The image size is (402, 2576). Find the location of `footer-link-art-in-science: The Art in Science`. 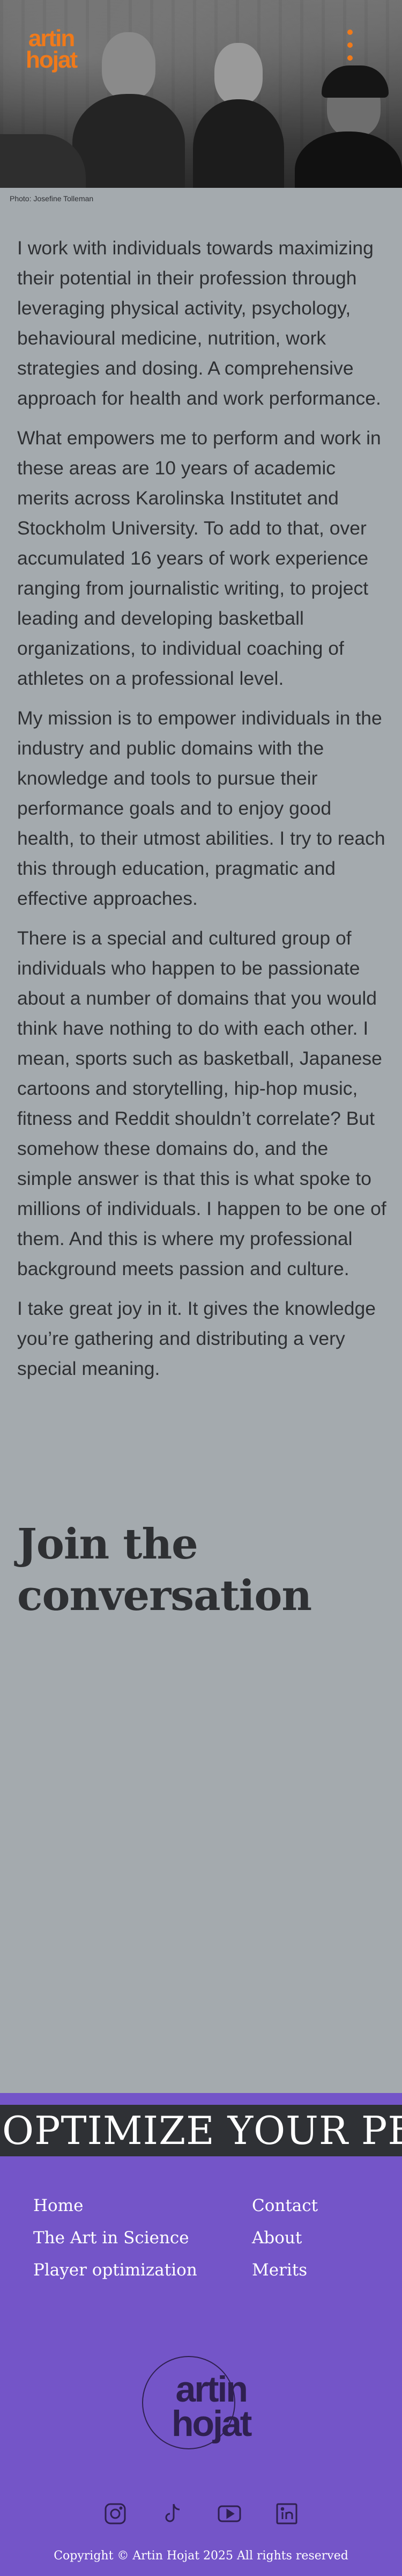

footer-link-art-in-science: The Art in Science is located at coordinates (115, 2238).